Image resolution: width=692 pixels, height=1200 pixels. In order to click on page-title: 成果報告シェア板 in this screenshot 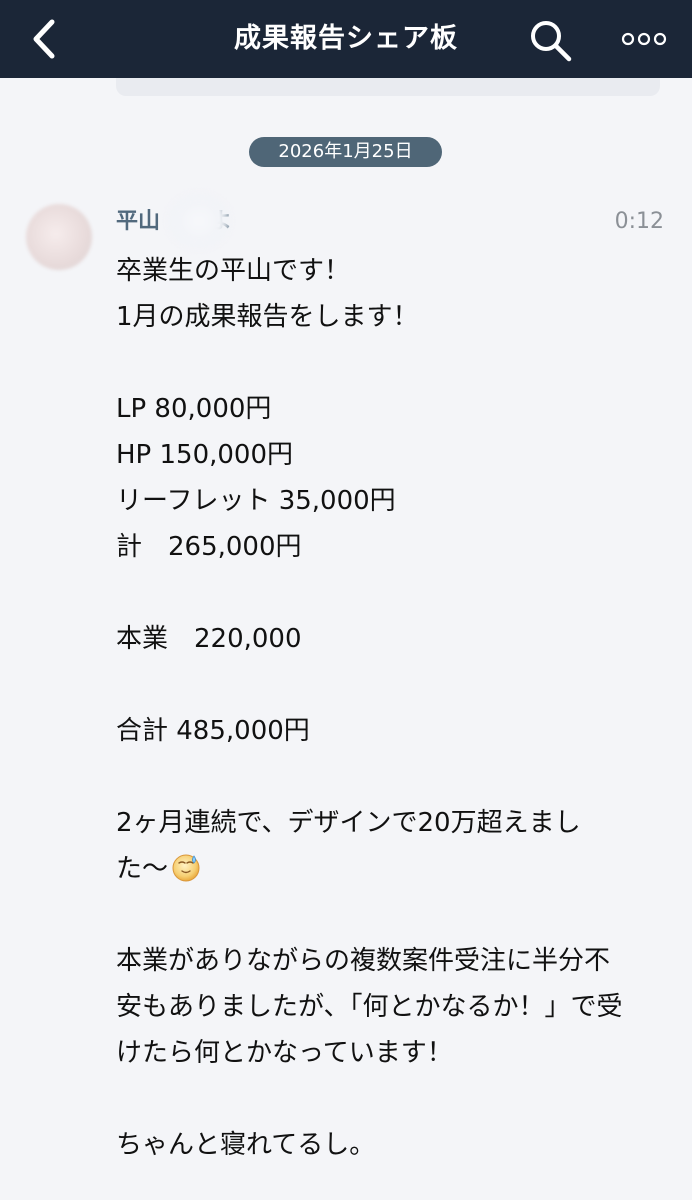, I will do `click(346, 38)`.